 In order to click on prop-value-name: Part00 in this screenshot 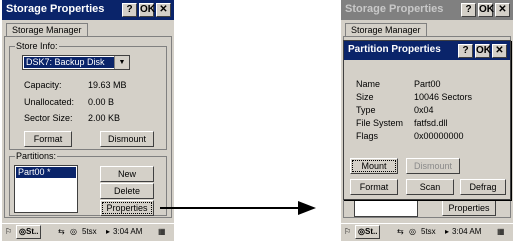, I will do `click(427, 84)`.